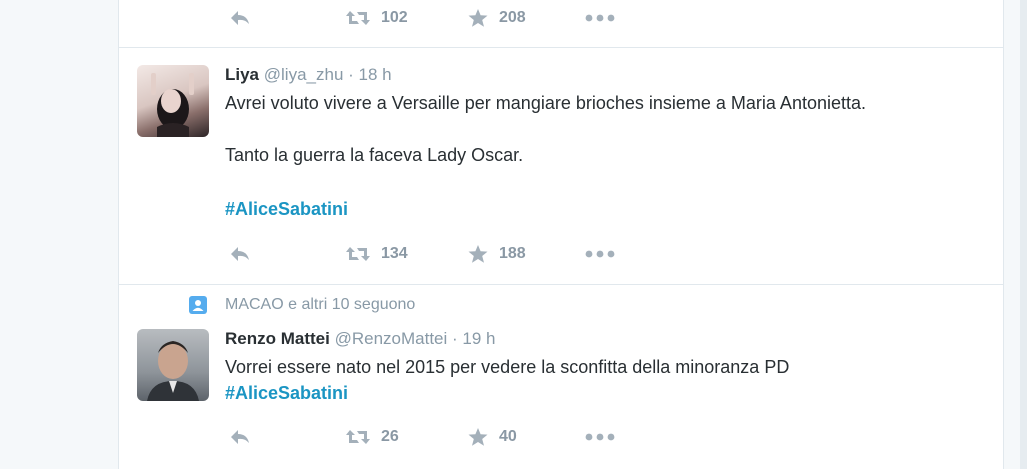 The width and height of the screenshot is (1027, 469). What do you see at coordinates (394, 253) in the screenshot?
I see `retweet-count: 134` at bounding box center [394, 253].